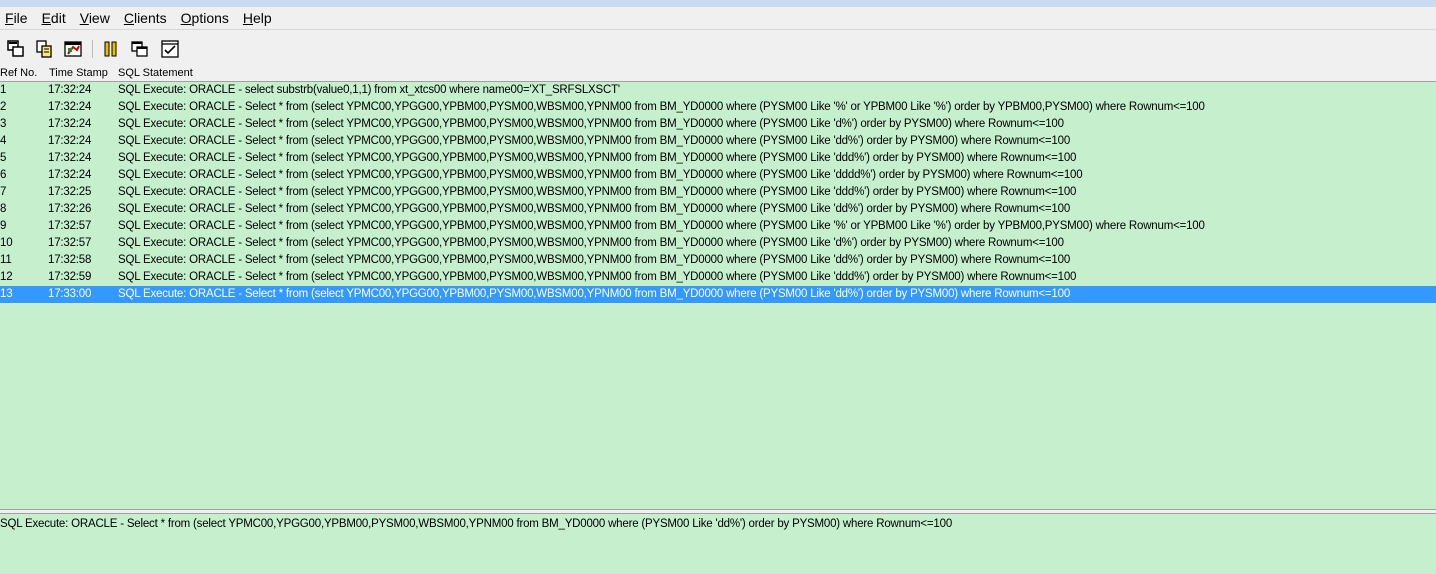 The width and height of the screenshot is (1436, 574). I want to click on menu-edit: Edit, so click(54, 18).